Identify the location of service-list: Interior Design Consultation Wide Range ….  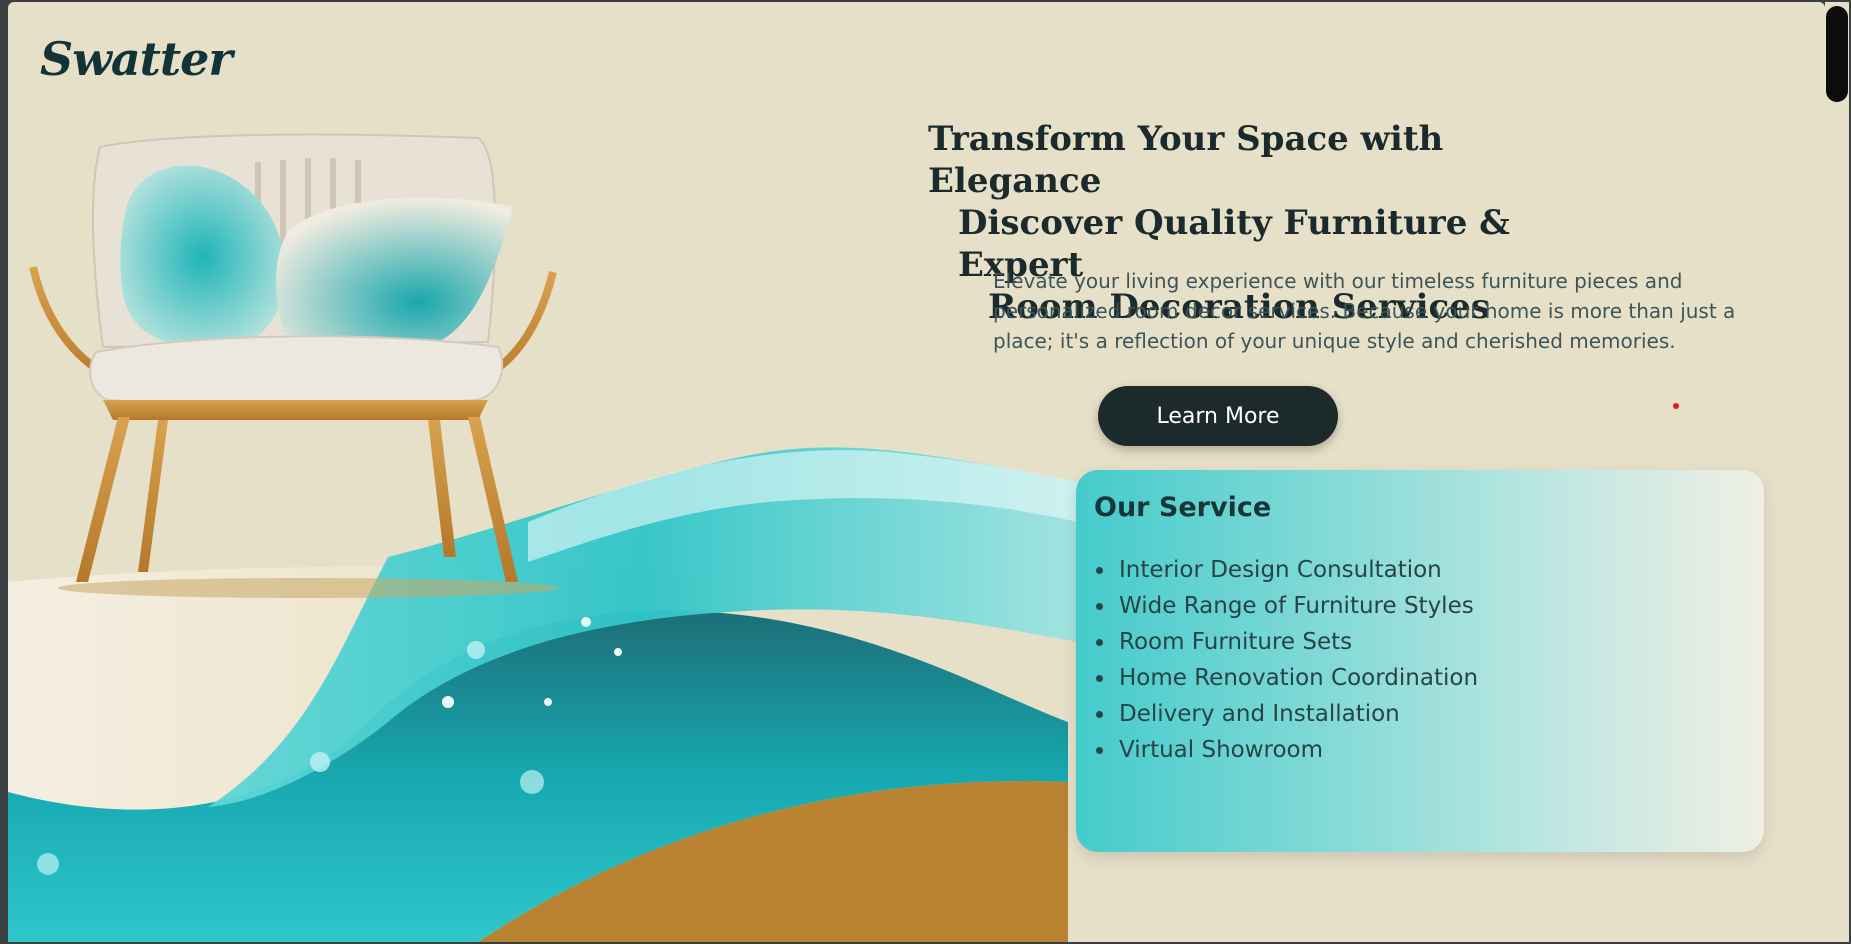
(1286, 660).